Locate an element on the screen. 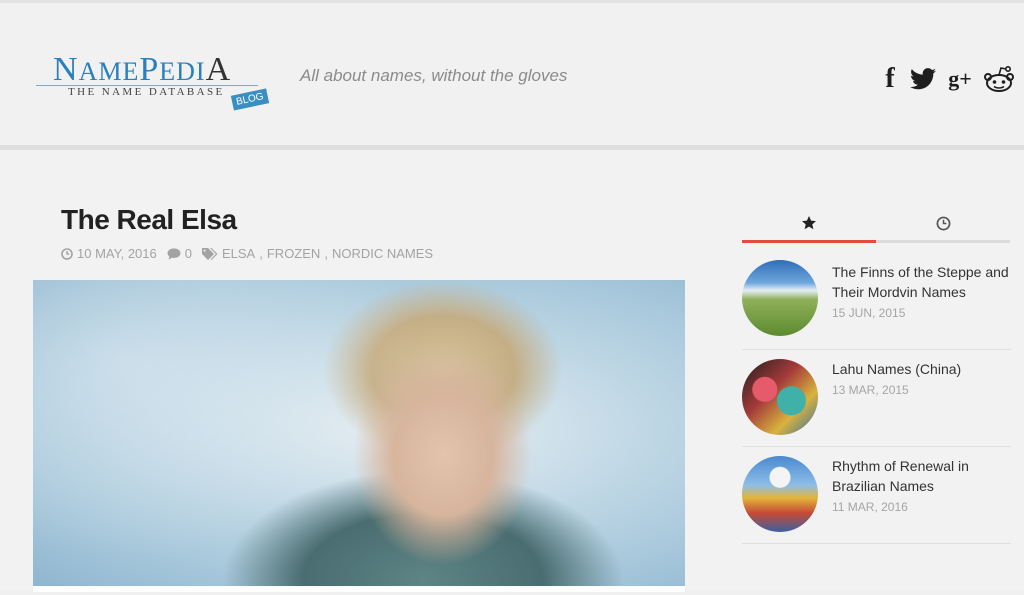  list-item-title: Rhythm of Renewal in Brazilian Names is located at coordinates (922, 476).